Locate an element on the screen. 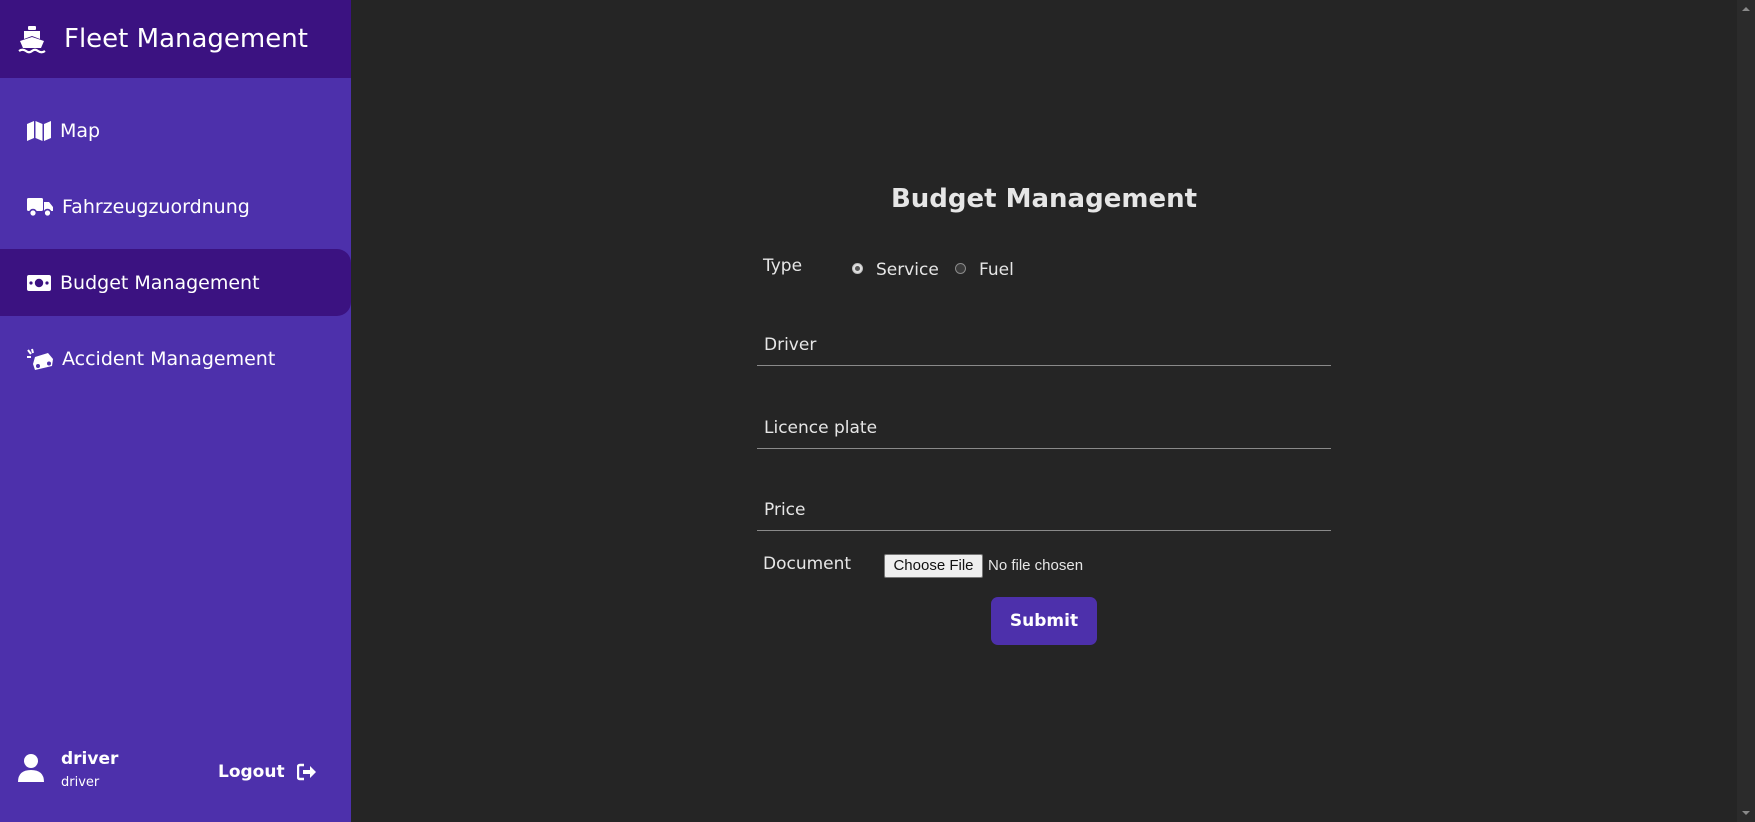 This screenshot has width=1755, height=822. car-crash-icon is located at coordinates (40, 359).